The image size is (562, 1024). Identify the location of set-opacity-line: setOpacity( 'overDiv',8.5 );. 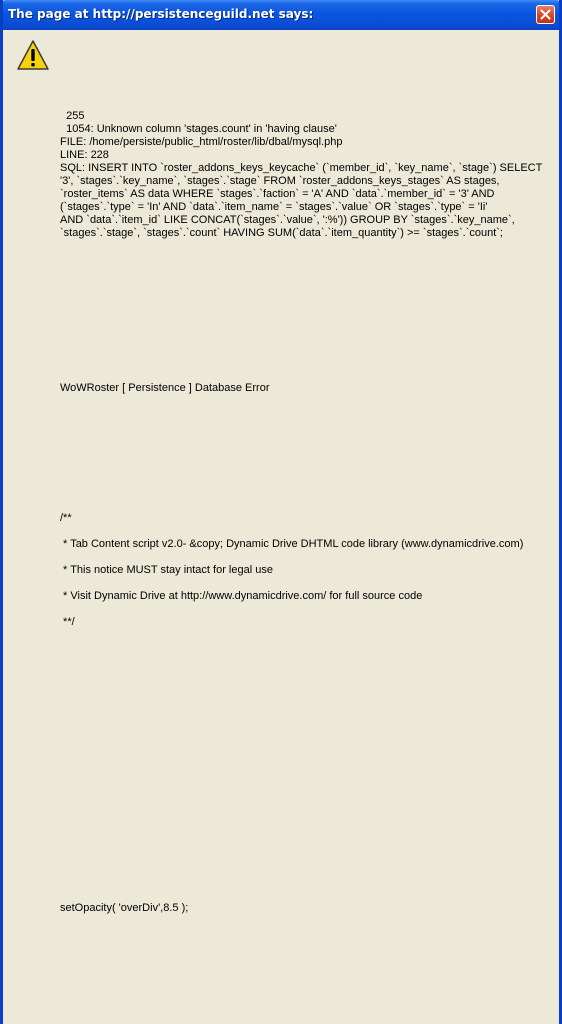
(124, 908).